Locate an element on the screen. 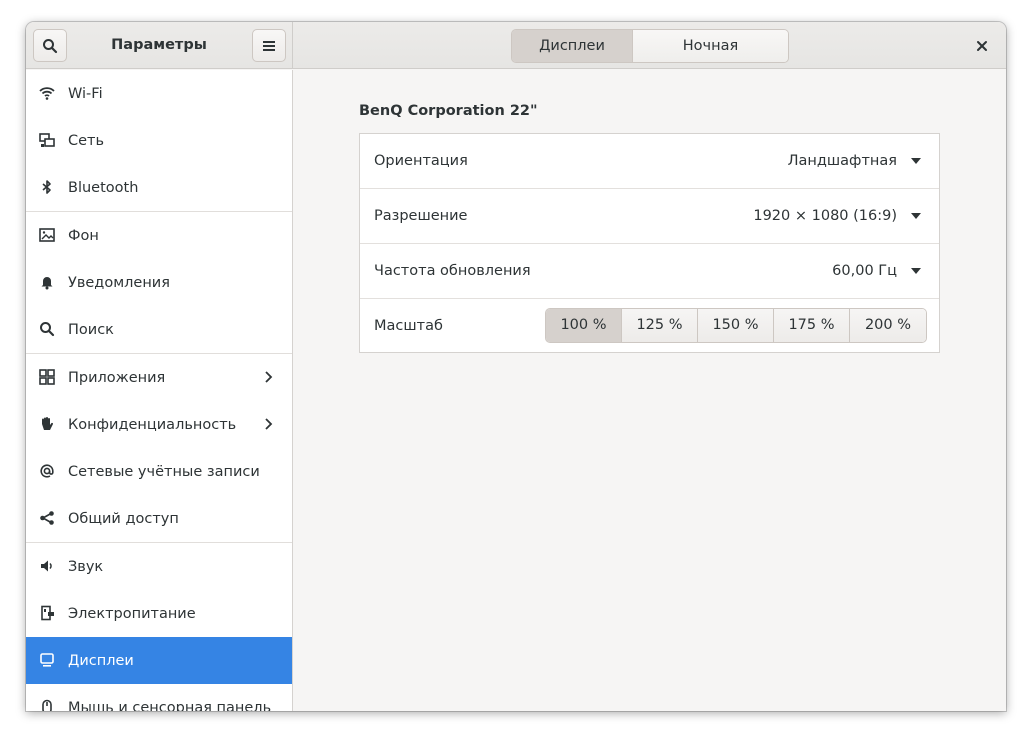  sidebar-item-background: Фон is located at coordinates (159, 235).